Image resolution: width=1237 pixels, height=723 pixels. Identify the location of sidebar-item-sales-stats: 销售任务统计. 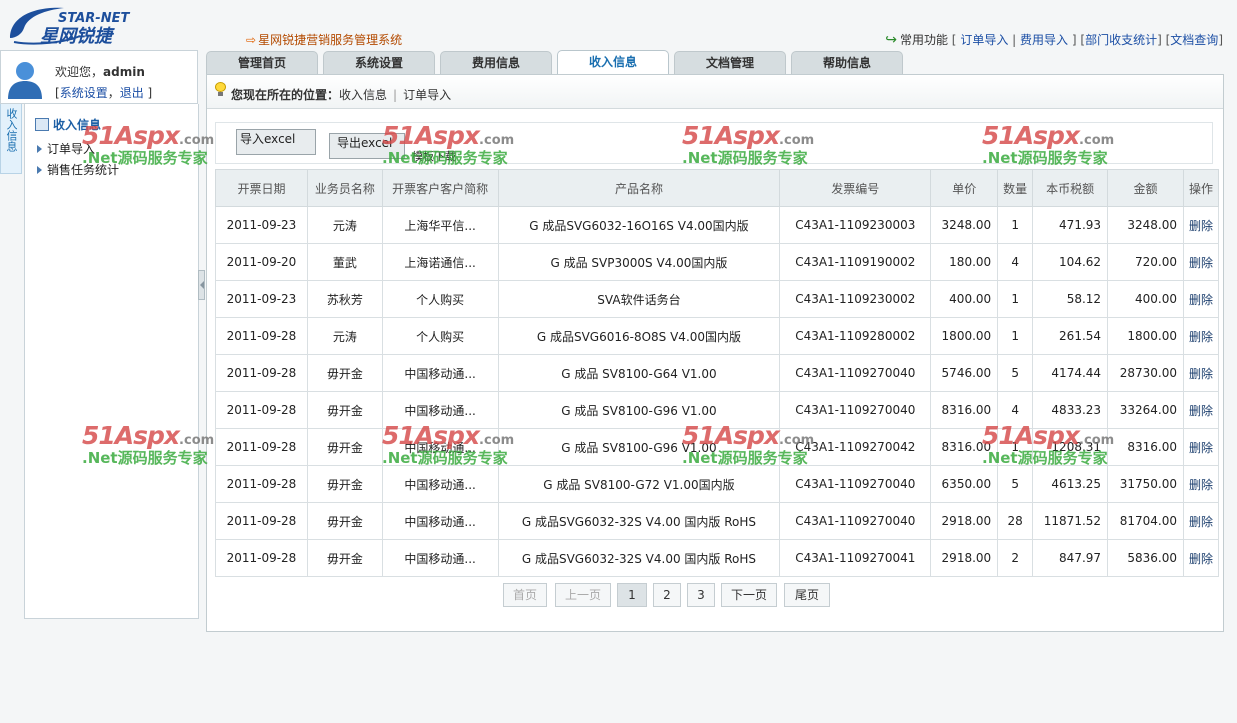
(78, 169).